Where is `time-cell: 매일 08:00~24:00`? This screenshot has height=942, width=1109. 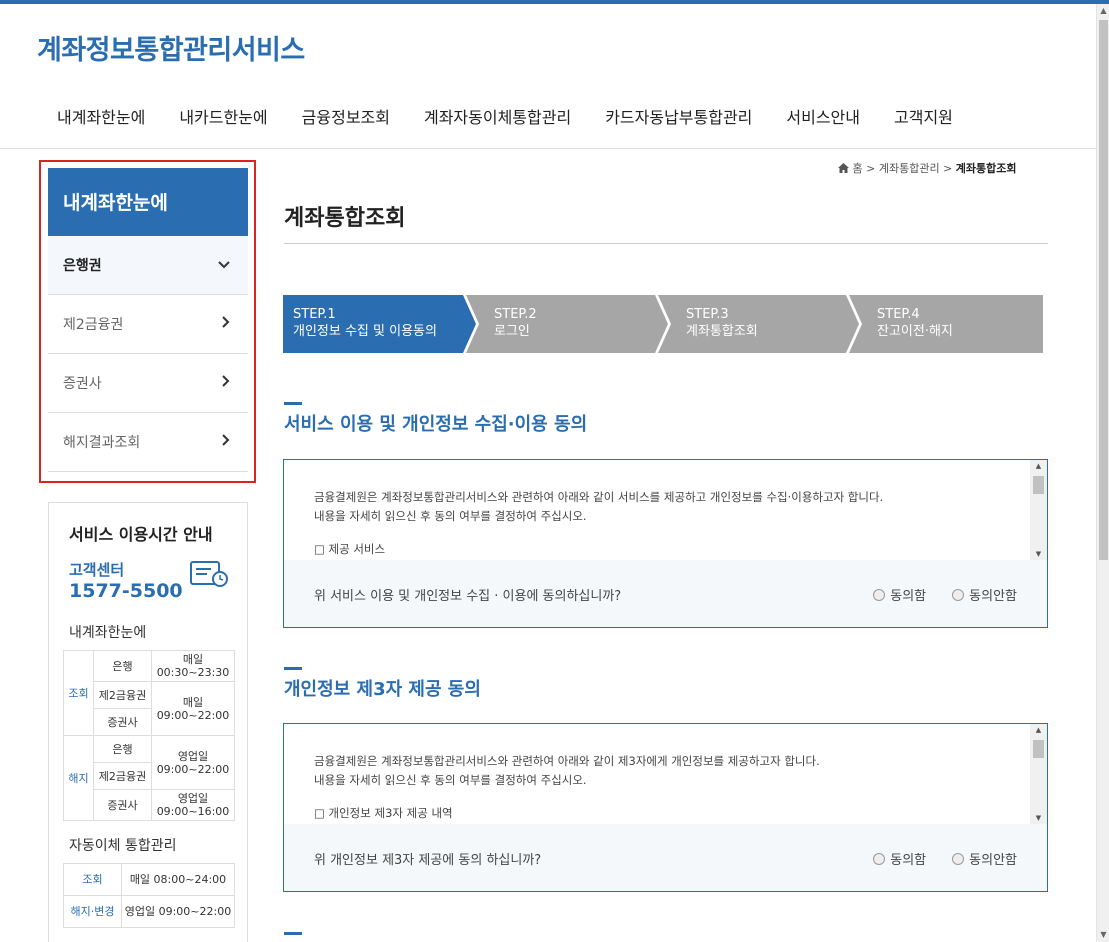
time-cell: 매일 08:00~24:00 is located at coordinates (178, 879).